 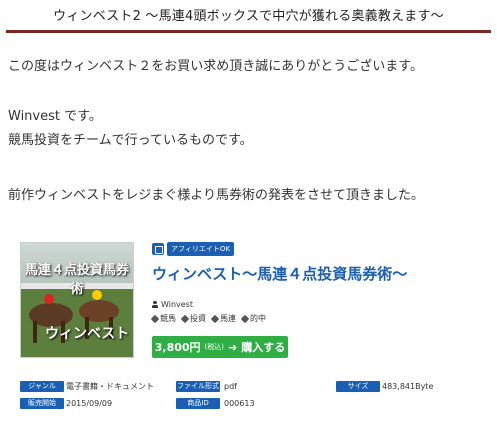 I want to click on tag-item: 的中, so click(x=253, y=318).